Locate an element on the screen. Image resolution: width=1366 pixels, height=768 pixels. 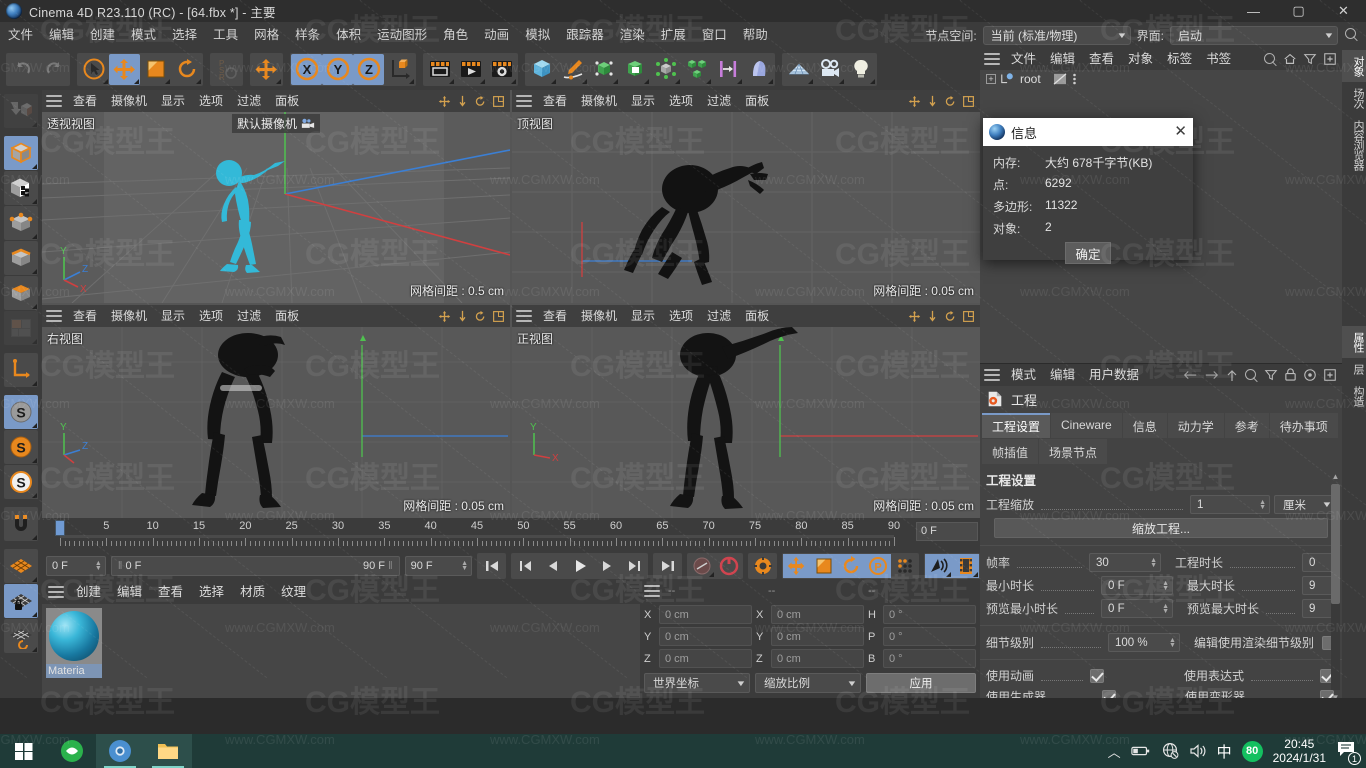
windows-start-icon is located at coordinates (24, 751).